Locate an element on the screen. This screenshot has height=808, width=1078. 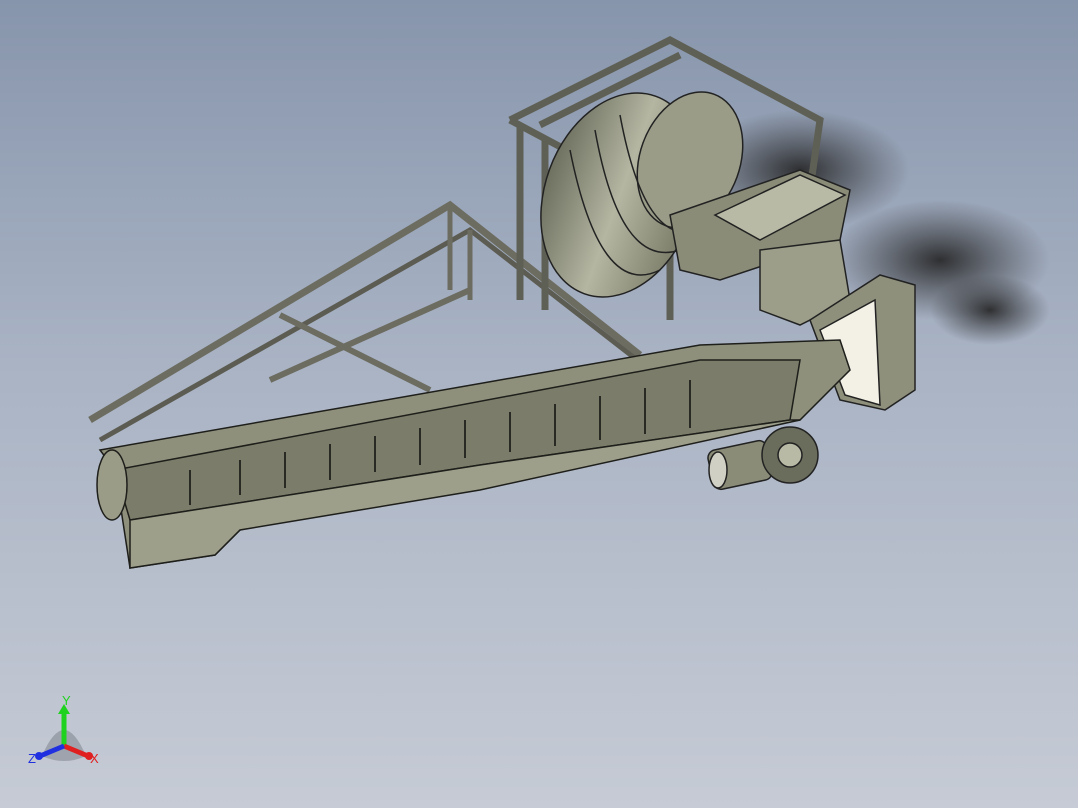
triad-x-label: X is located at coordinates (94, 758).